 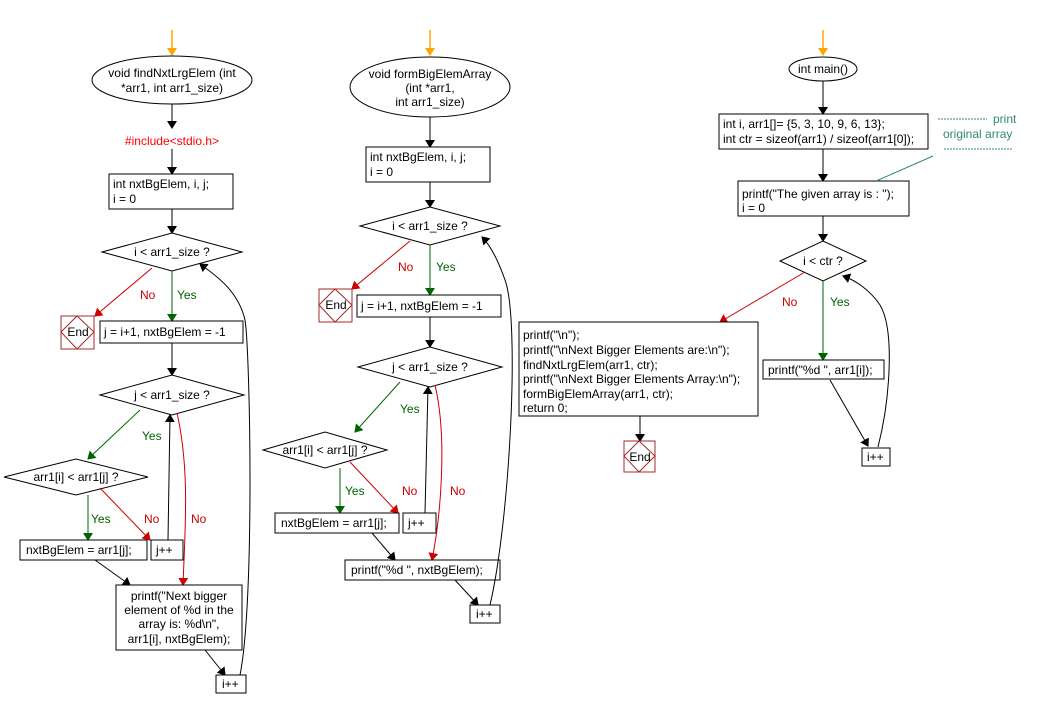 I want to click on node-label: (int *arr1,, so click(x=429, y=88).